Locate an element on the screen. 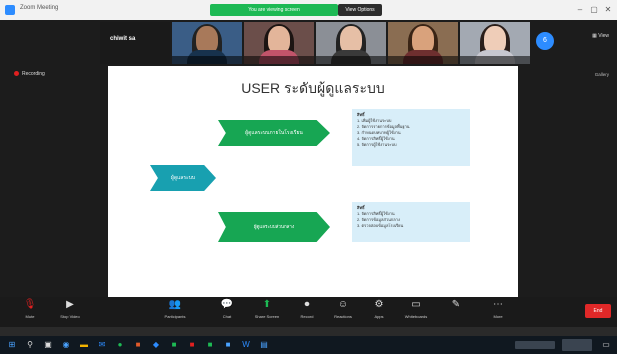 This screenshot has height=354, width=617. school-admin-arrow: ผู้ดูแลระบบภายในโรงเรียน is located at coordinates (274, 133).